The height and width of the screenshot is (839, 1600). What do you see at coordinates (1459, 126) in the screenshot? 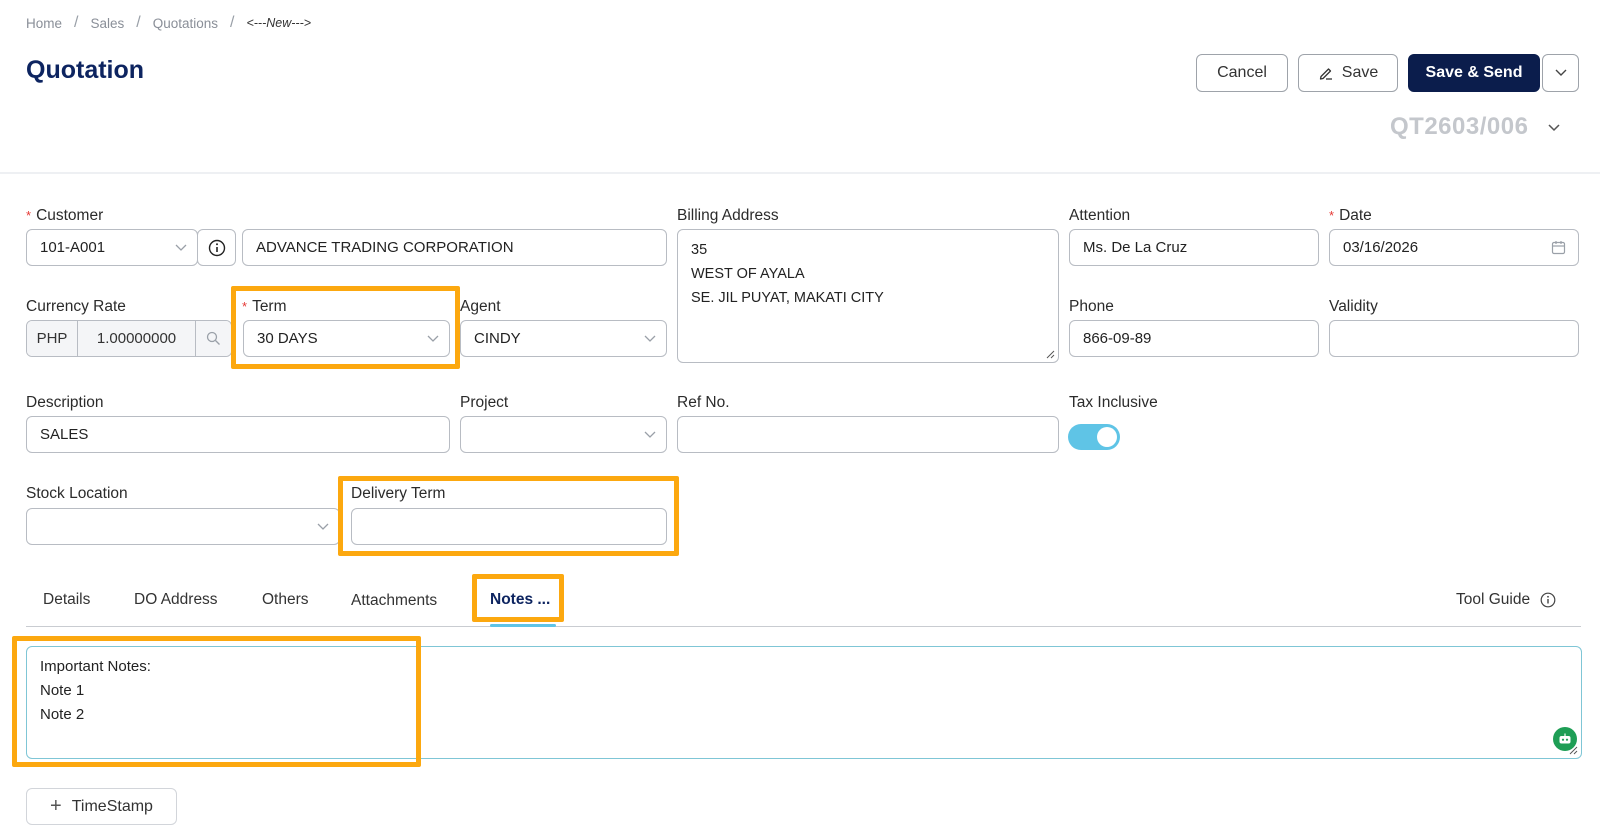
I see `document-number: QT2603/006` at bounding box center [1459, 126].